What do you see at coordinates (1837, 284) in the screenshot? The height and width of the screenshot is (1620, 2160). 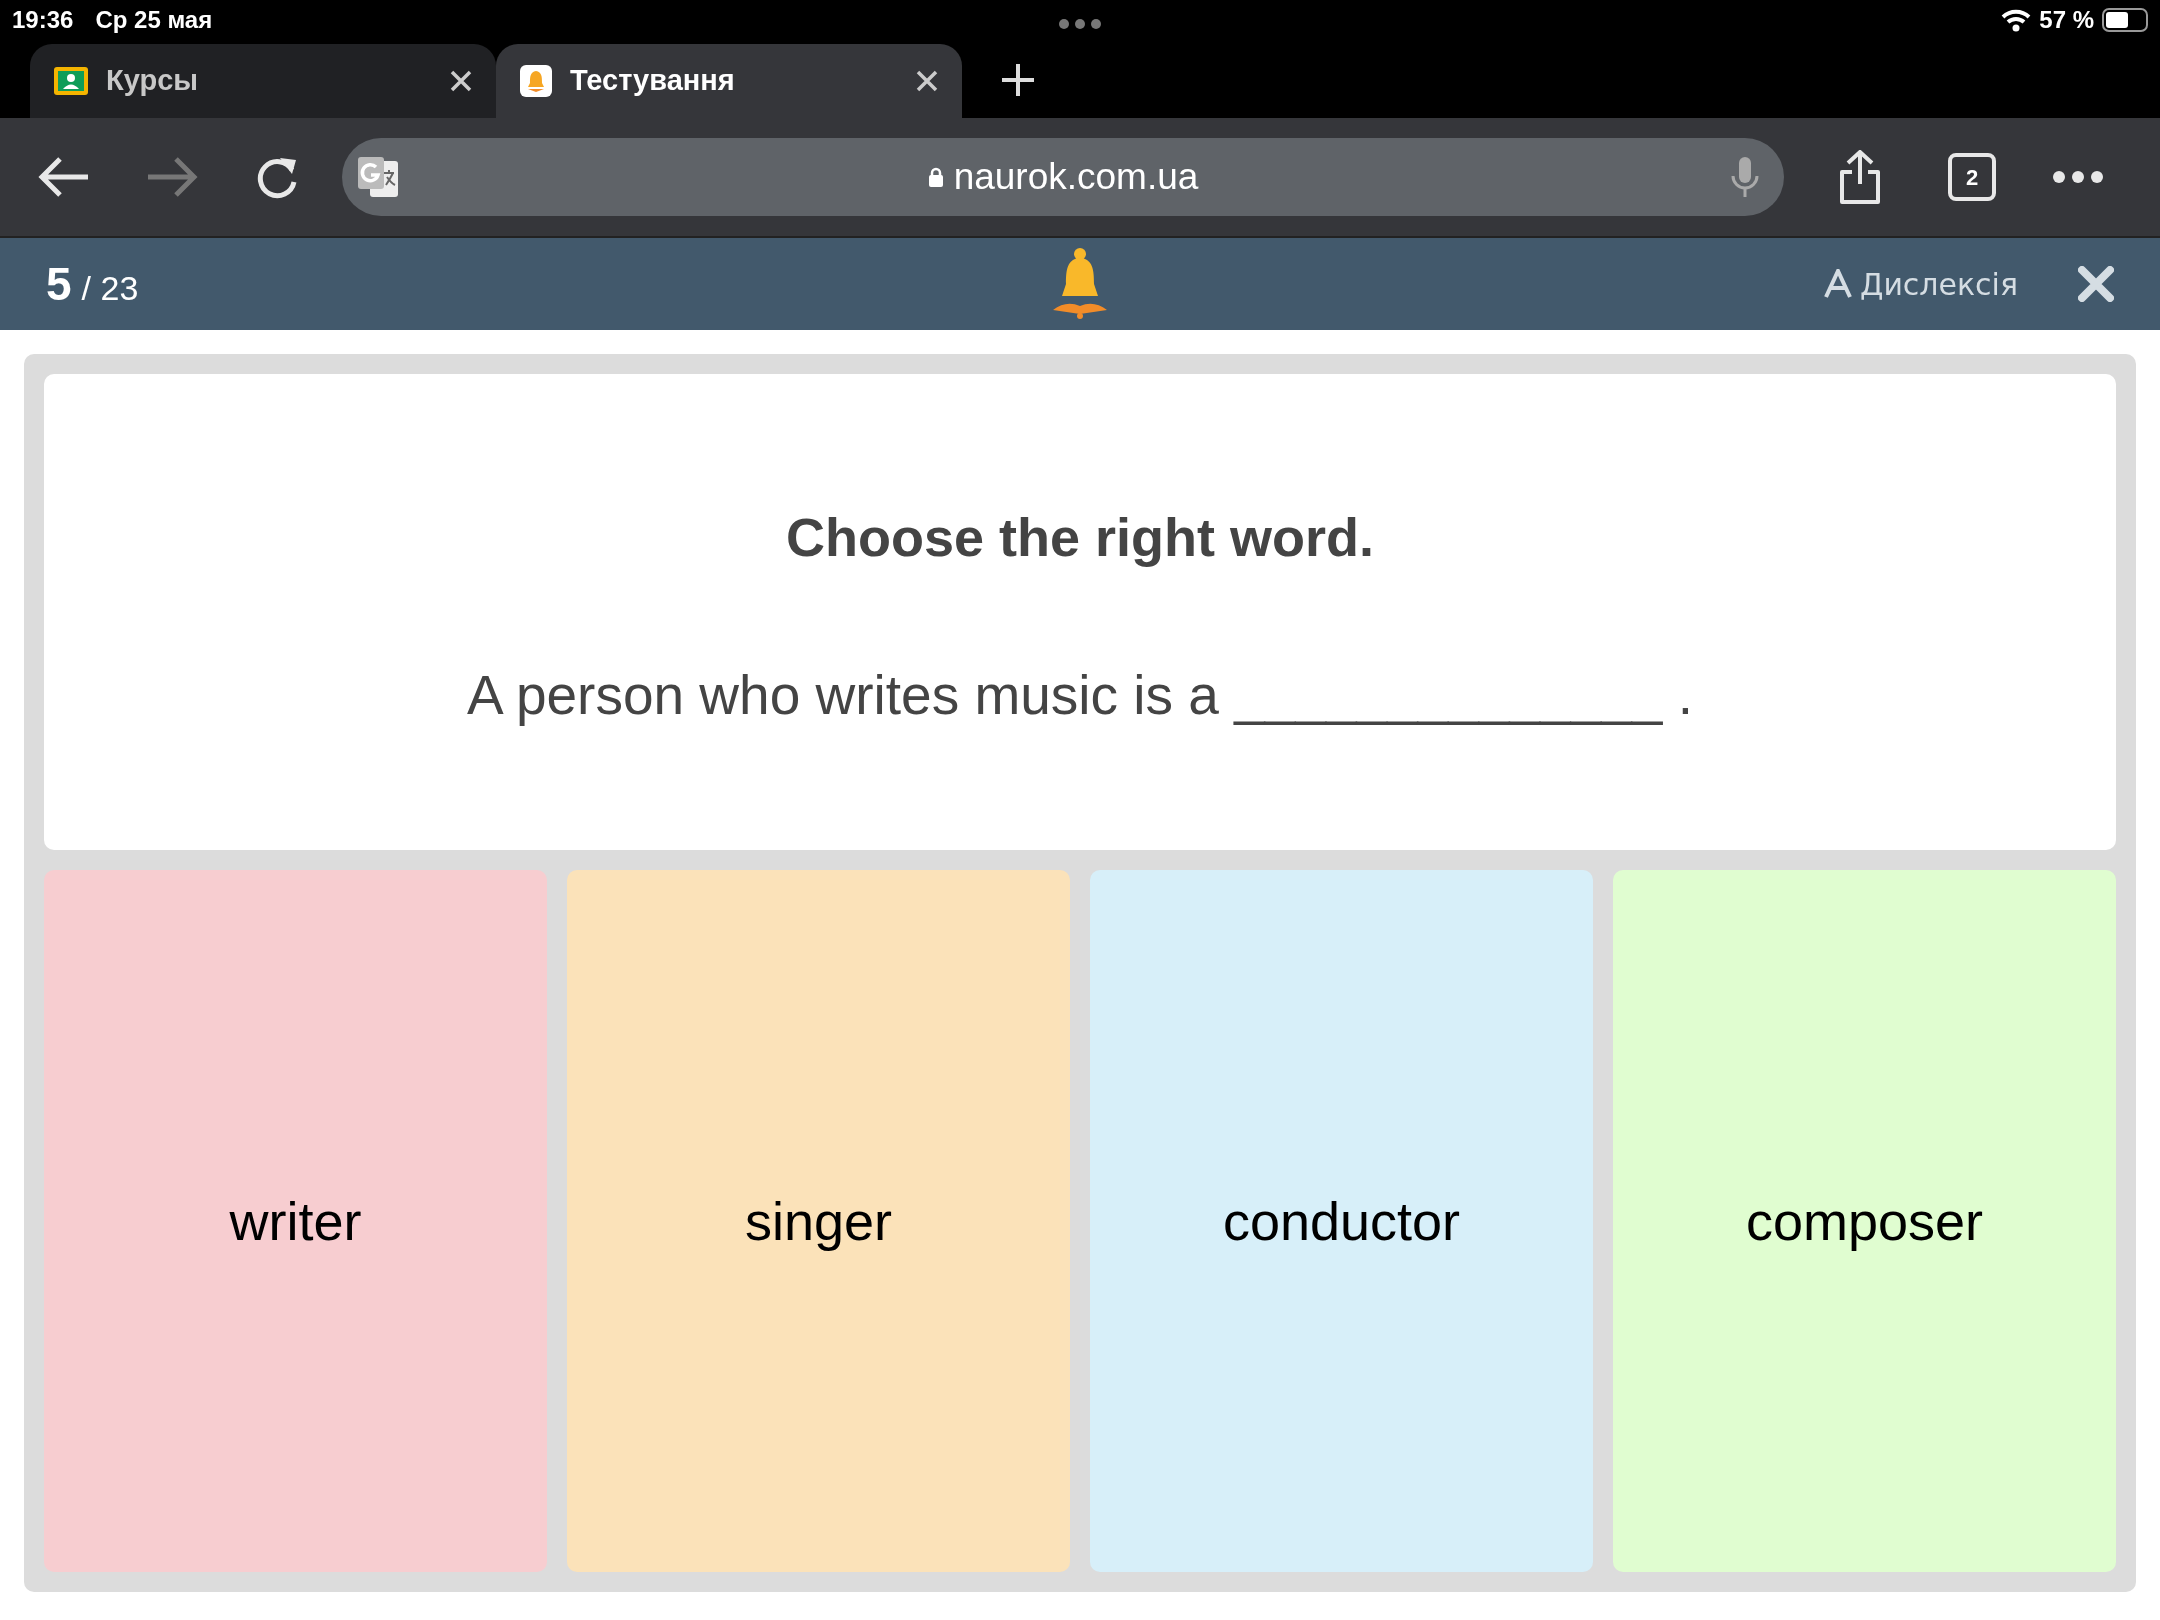 I see `letter-a-icon` at bounding box center [1837, 284].